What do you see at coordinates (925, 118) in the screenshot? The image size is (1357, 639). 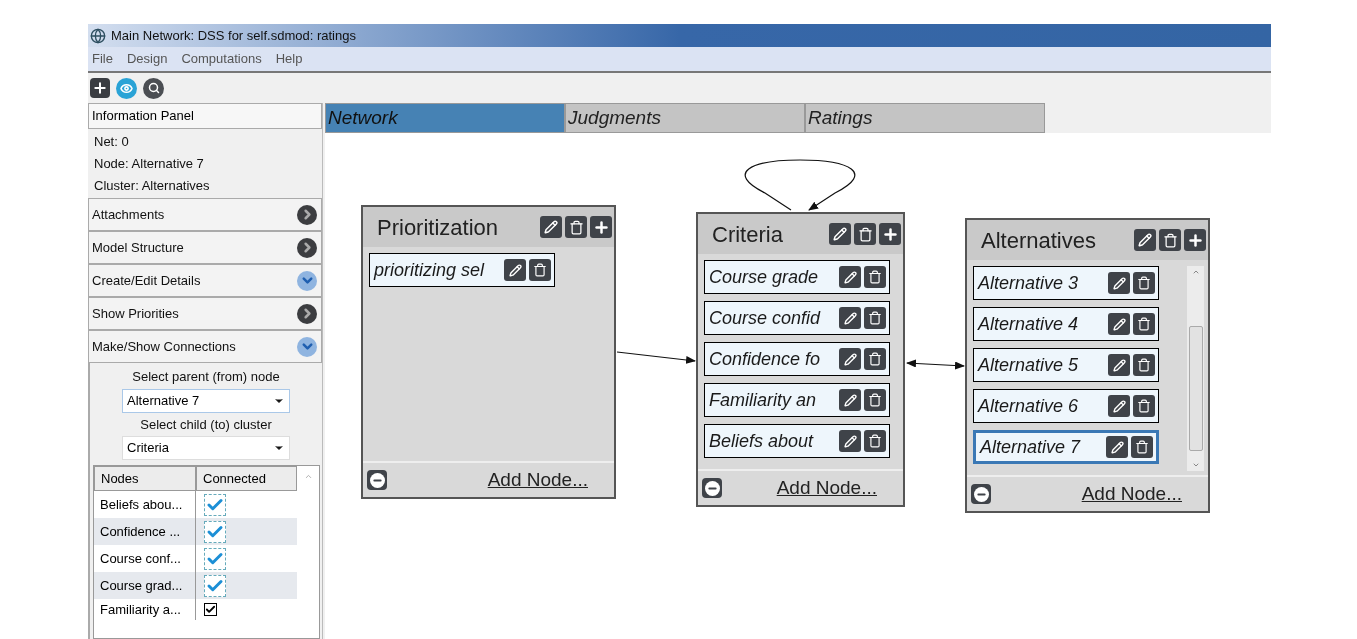 I see `tab: Ratings` at bounding box center [925, 118].